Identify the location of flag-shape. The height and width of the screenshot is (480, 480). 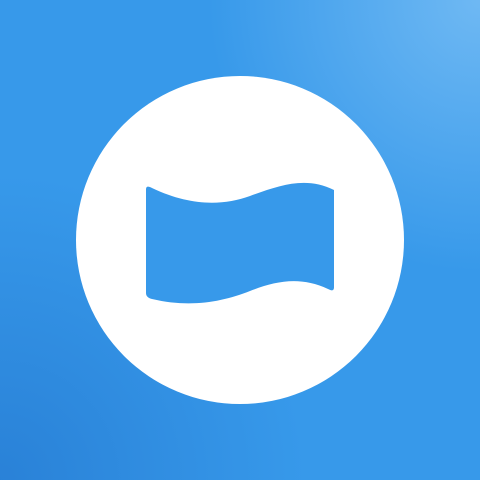
(240, 243).